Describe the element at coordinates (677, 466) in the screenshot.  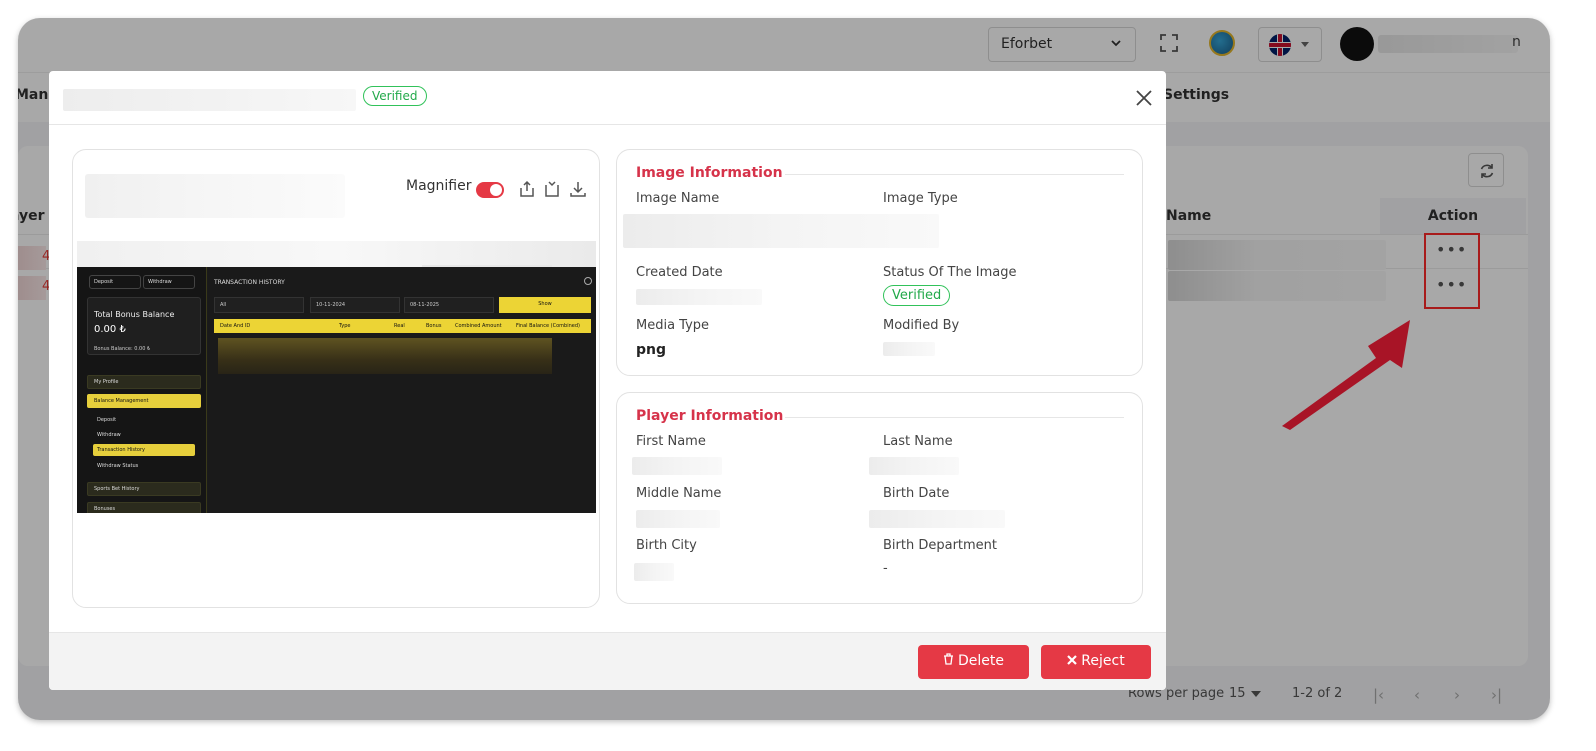
I see `first-name-value-redacted` at that location.